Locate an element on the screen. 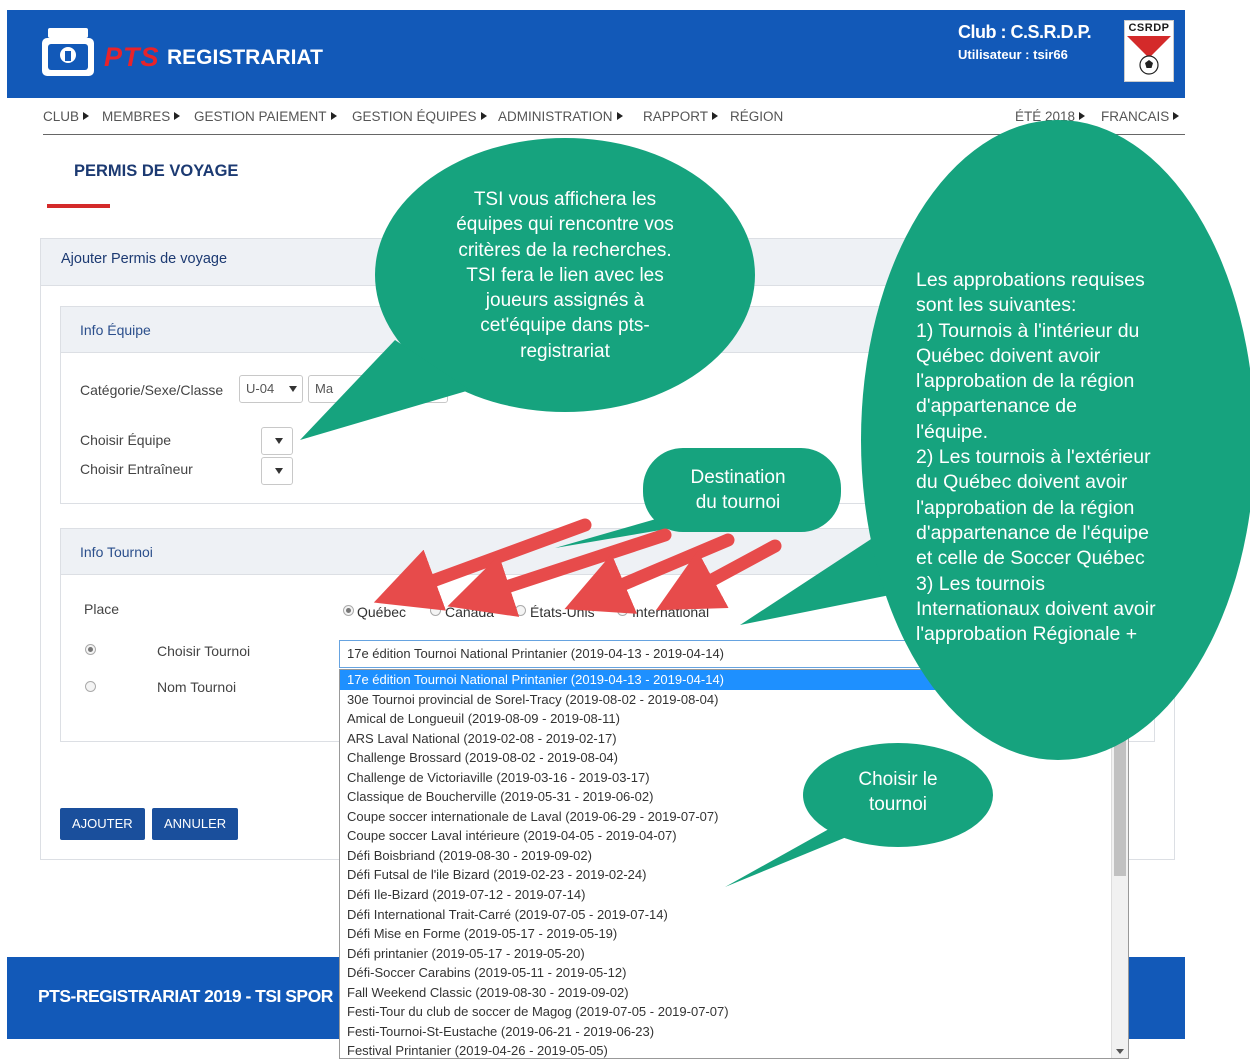 This screenshot has width=1250, height=1059. club-info: Club : C.S.R.D.P. Utilisateur : tsir66 is located at coordinates (1025, 42).